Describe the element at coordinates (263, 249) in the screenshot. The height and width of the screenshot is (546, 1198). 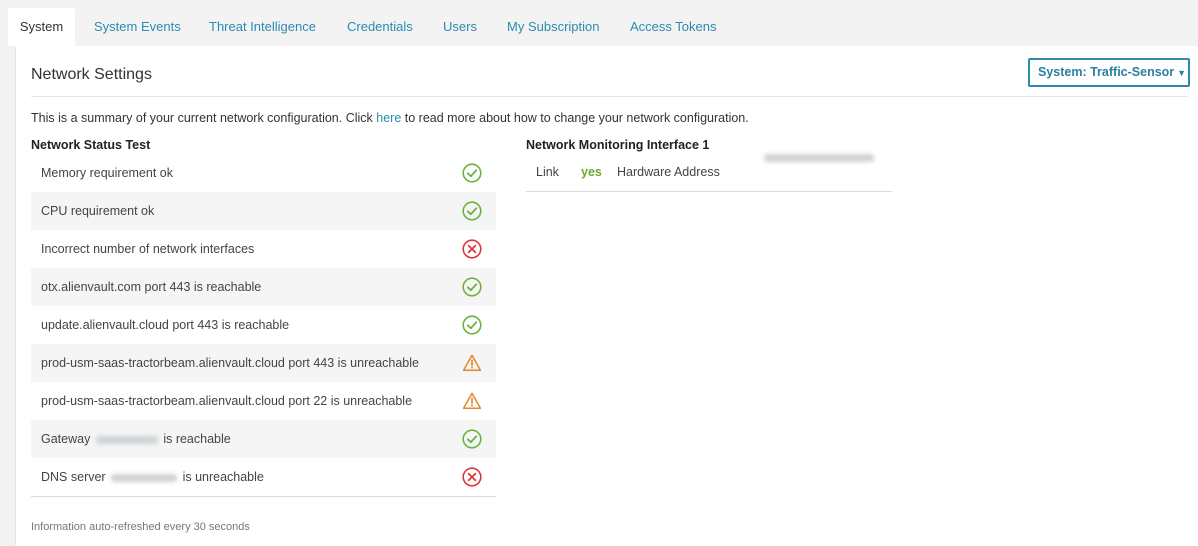
I see `status-row: Incorrect number of network interfaces` at that location.